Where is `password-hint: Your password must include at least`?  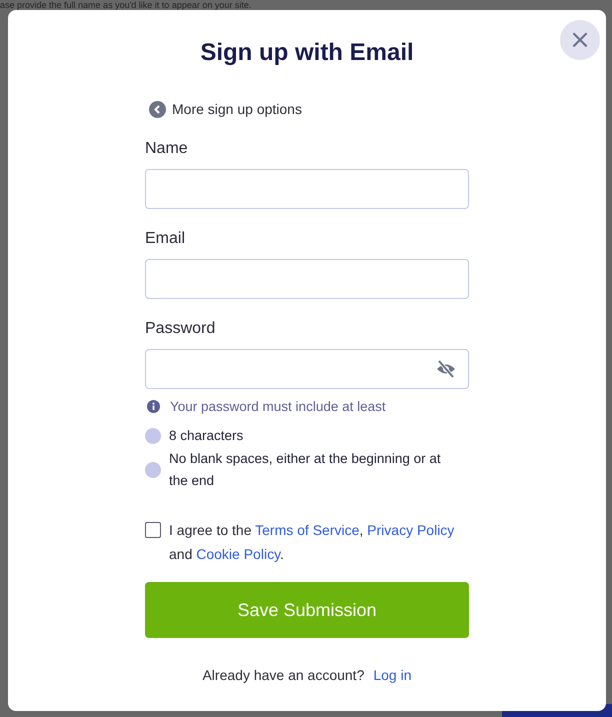 password-hint: Your password must include at least is located at coordinates (278, 406).